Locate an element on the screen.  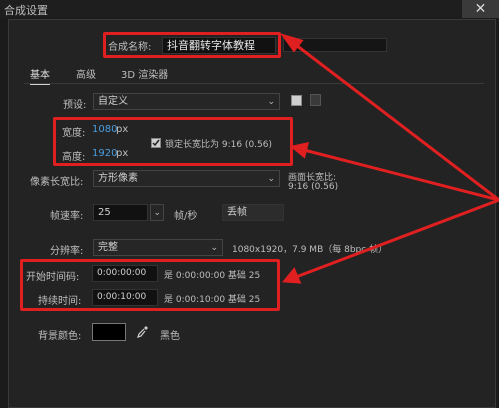
annotation-arrow-timecode is located at coordinates (397, 238).